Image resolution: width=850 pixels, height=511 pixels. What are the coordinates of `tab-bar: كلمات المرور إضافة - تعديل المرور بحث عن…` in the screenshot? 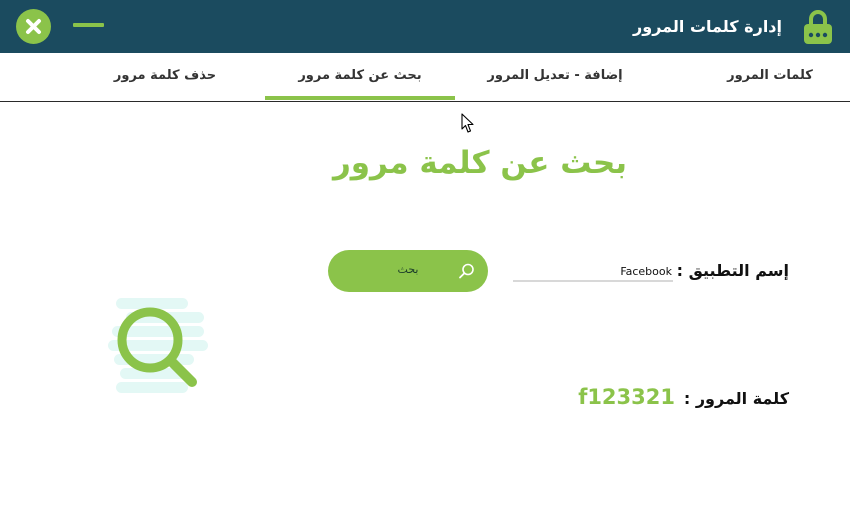 It's located at (425, 77).